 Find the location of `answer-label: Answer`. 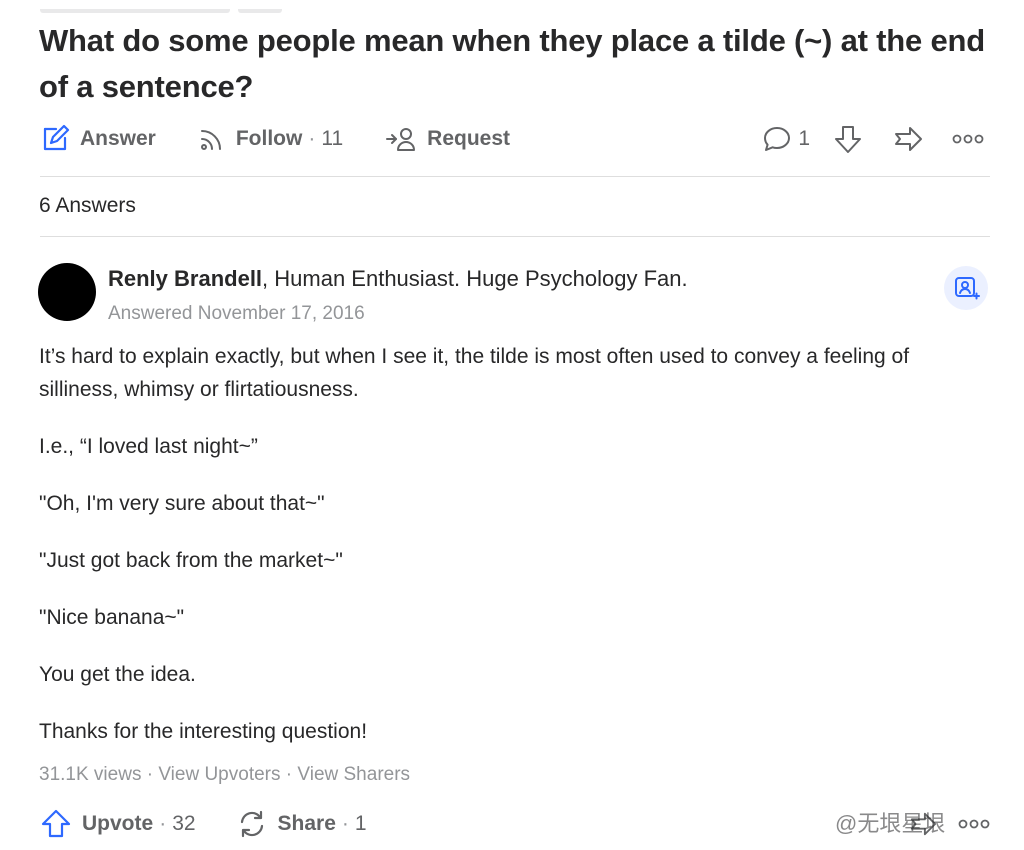

answer-label: Answer is located at coordinates (118, 138).